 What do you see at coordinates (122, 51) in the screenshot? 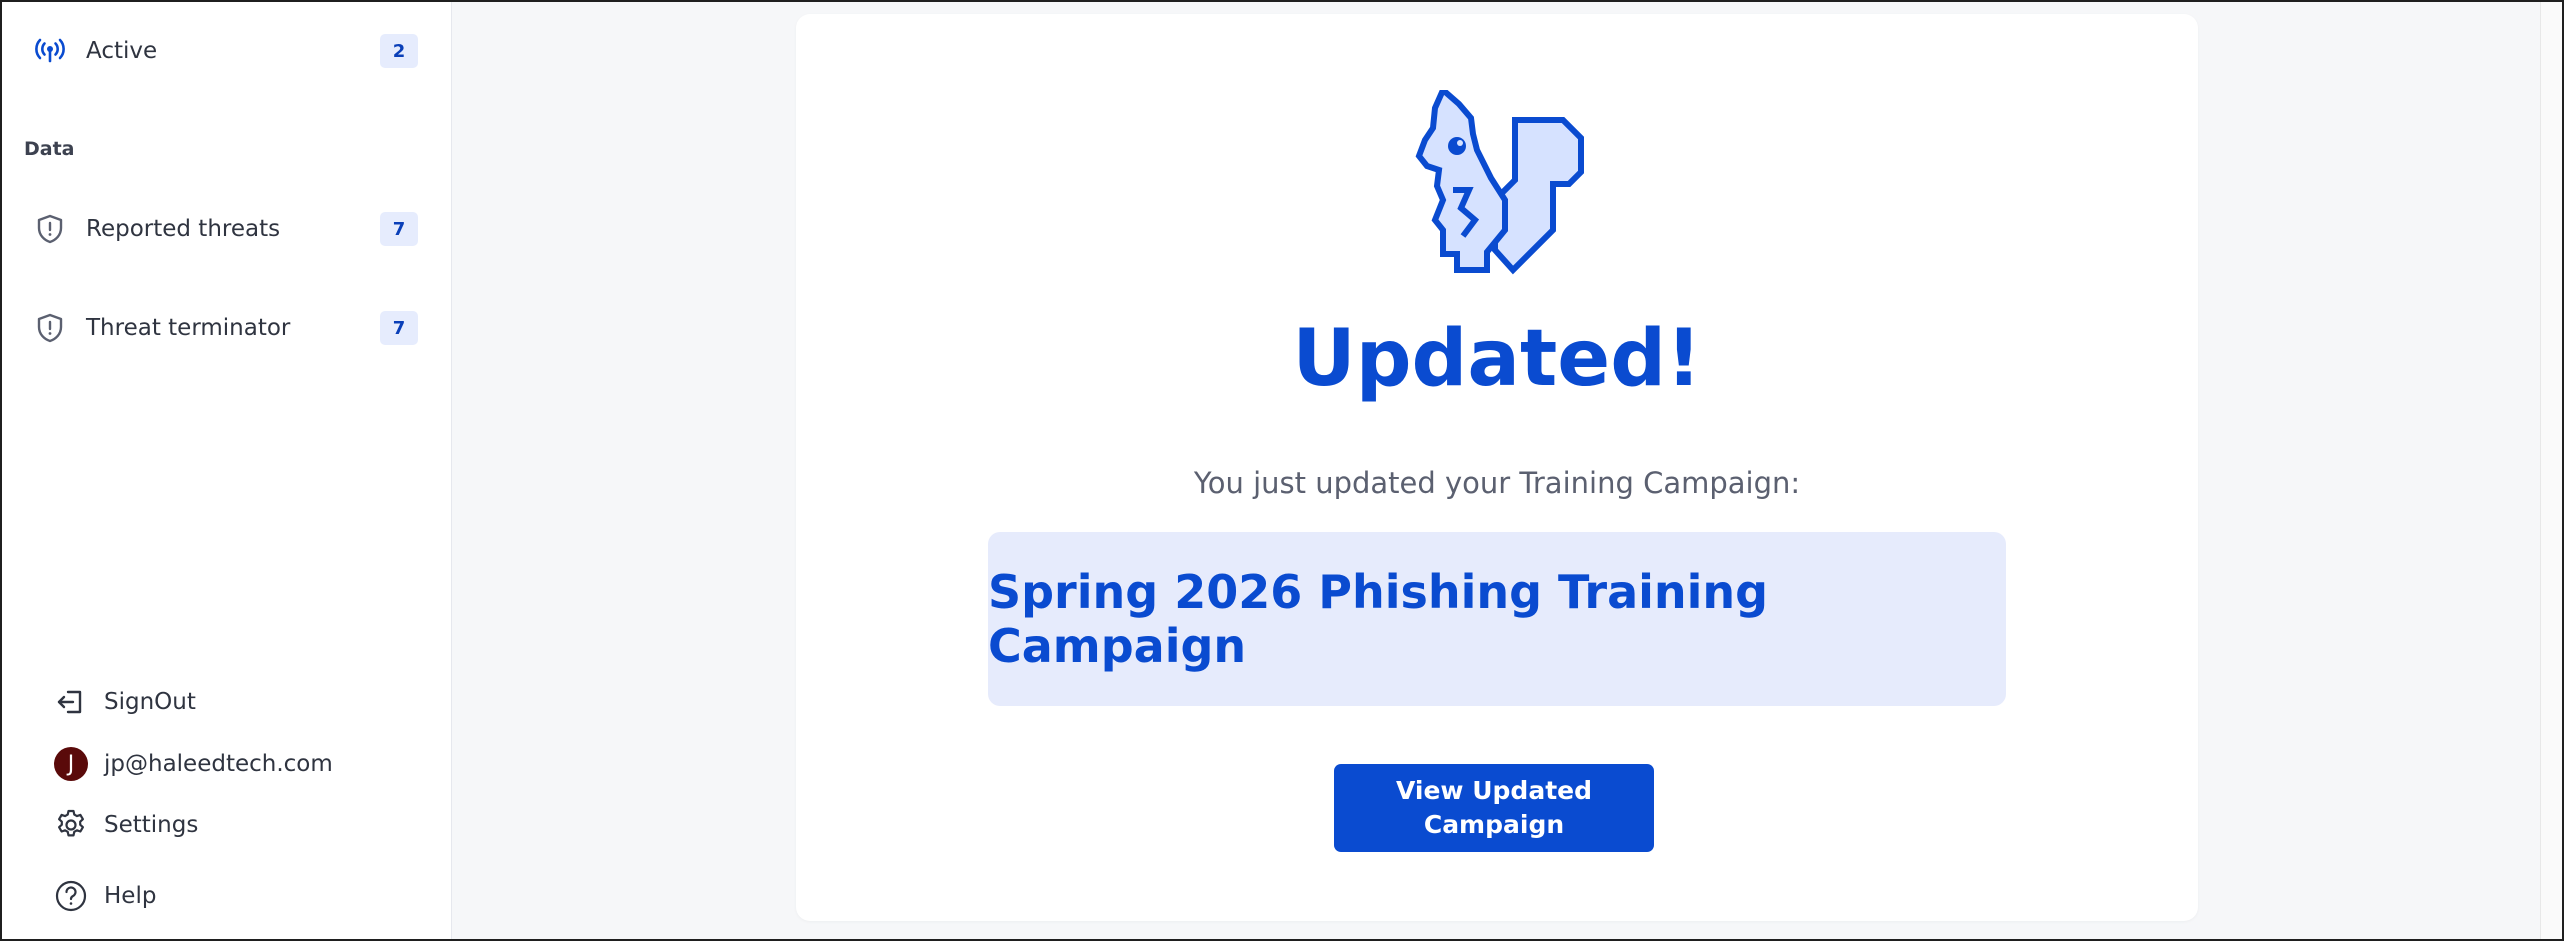
I see `sidebar-item-label: Active` at bounding box center [122, 51].